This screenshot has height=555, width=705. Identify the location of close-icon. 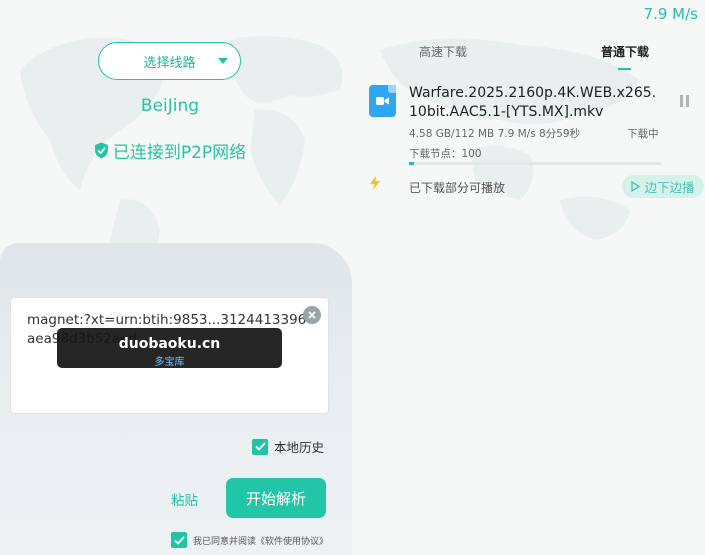
(312, 315).